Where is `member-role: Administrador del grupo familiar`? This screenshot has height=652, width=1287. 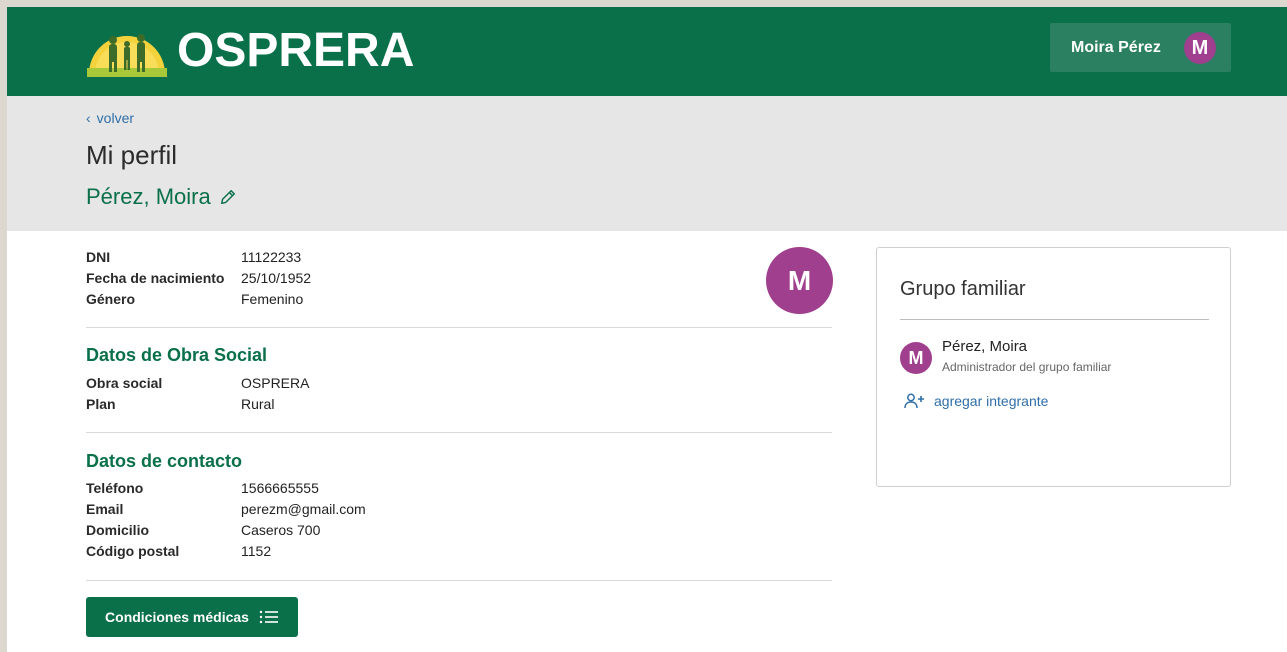 member-role: Administrador del grupo familiar is located at coordinates (1027, 367).